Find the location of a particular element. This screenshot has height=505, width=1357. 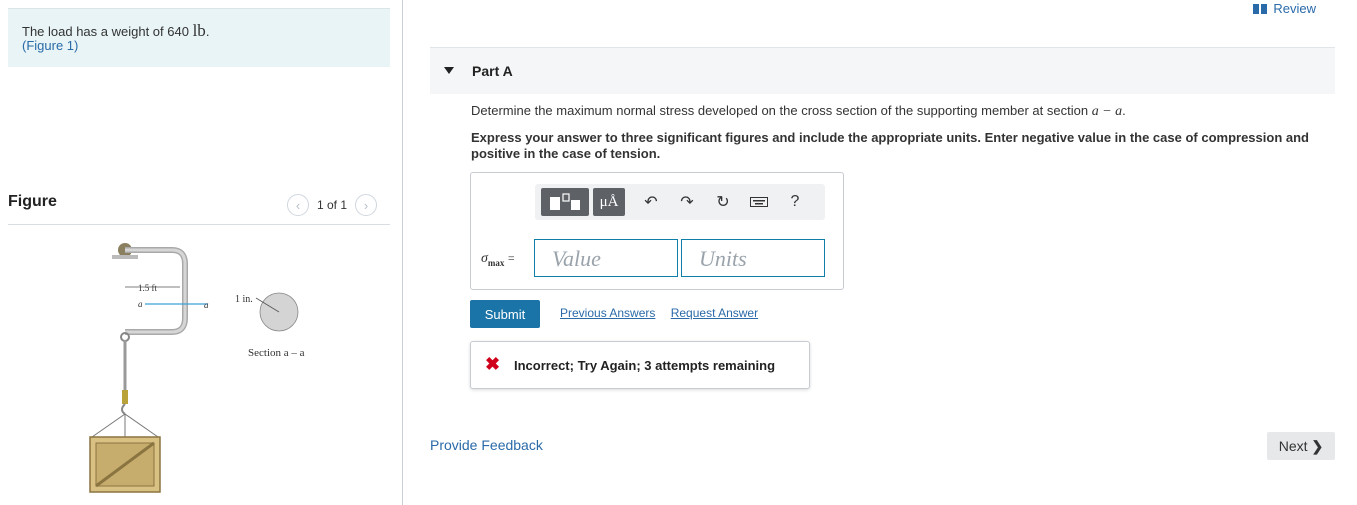

undo-icon: ↶ is located at coordinates (651, 202).